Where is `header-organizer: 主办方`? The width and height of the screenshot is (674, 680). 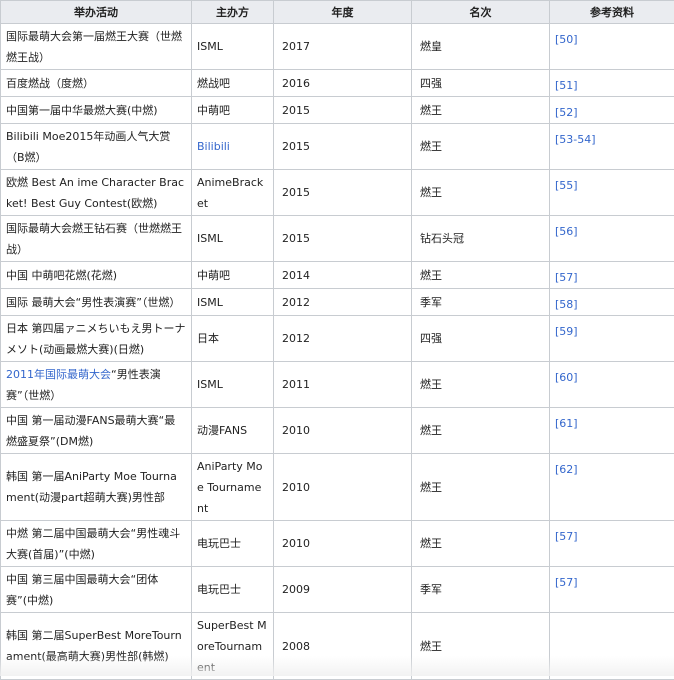
header-organizer: 主办方 is located at coordinates (233, 12).